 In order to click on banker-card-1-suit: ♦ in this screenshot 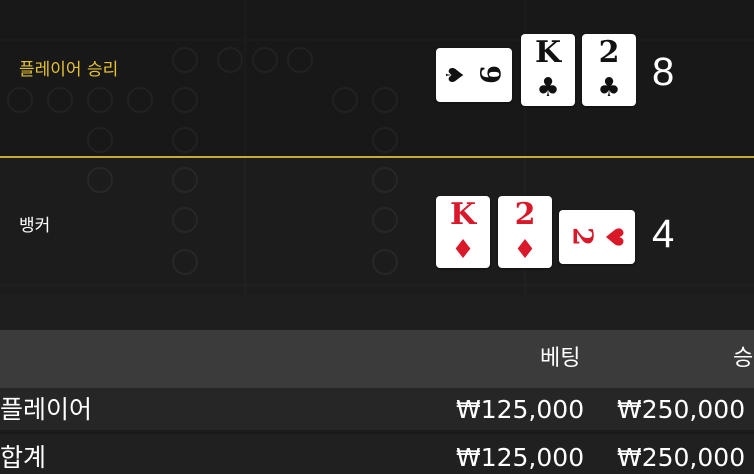, I will do `click(463, 250)`.